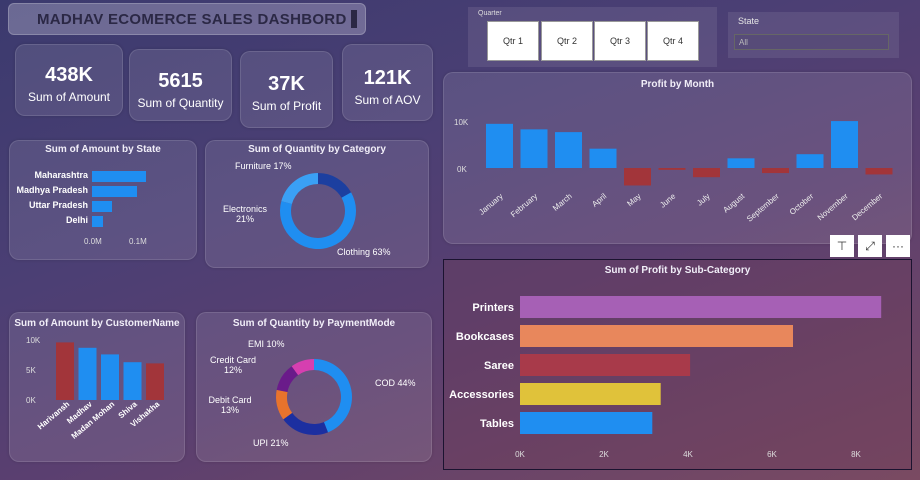 This screenshot has width=920, height=480. I want to click on customer-label: Harivansh, so click(54, 416).